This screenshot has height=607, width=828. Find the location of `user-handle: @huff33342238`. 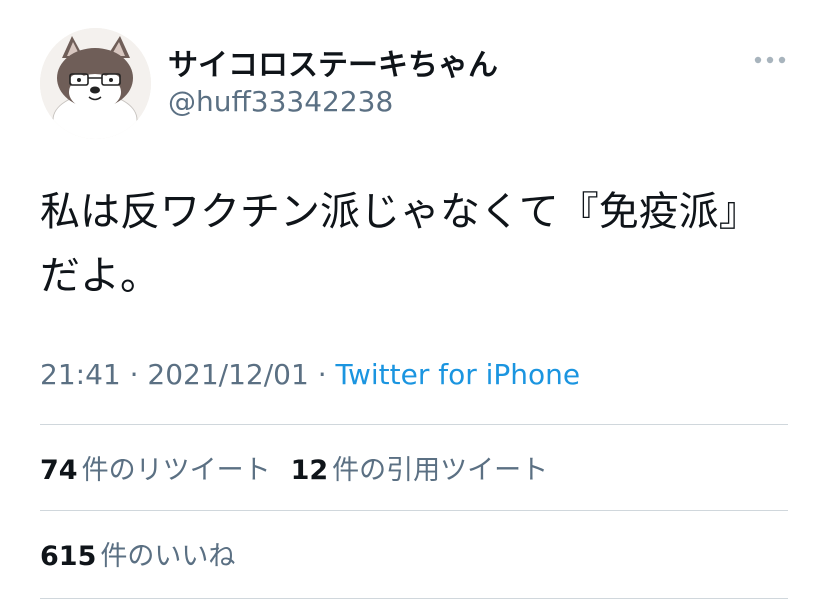

user-handle: @huff33342238 is located at coordinates (280, 101).